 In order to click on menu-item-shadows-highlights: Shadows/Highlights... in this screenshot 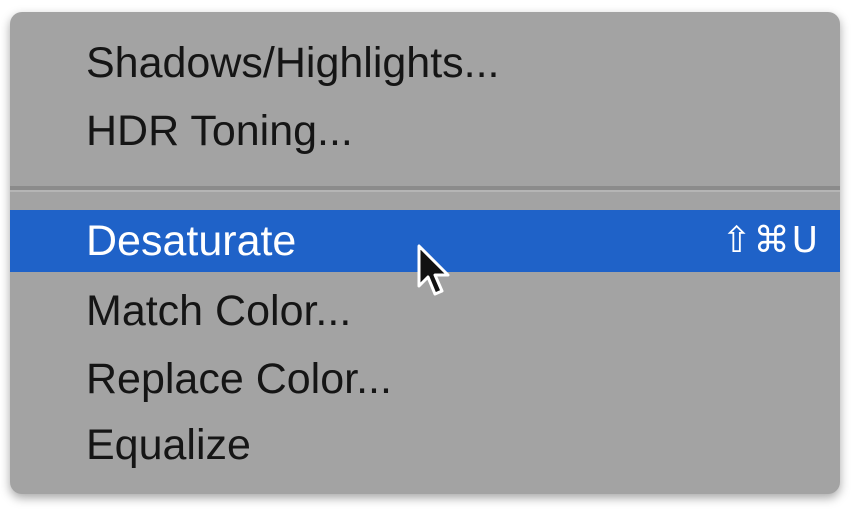, I will do `click(425, 63)`.